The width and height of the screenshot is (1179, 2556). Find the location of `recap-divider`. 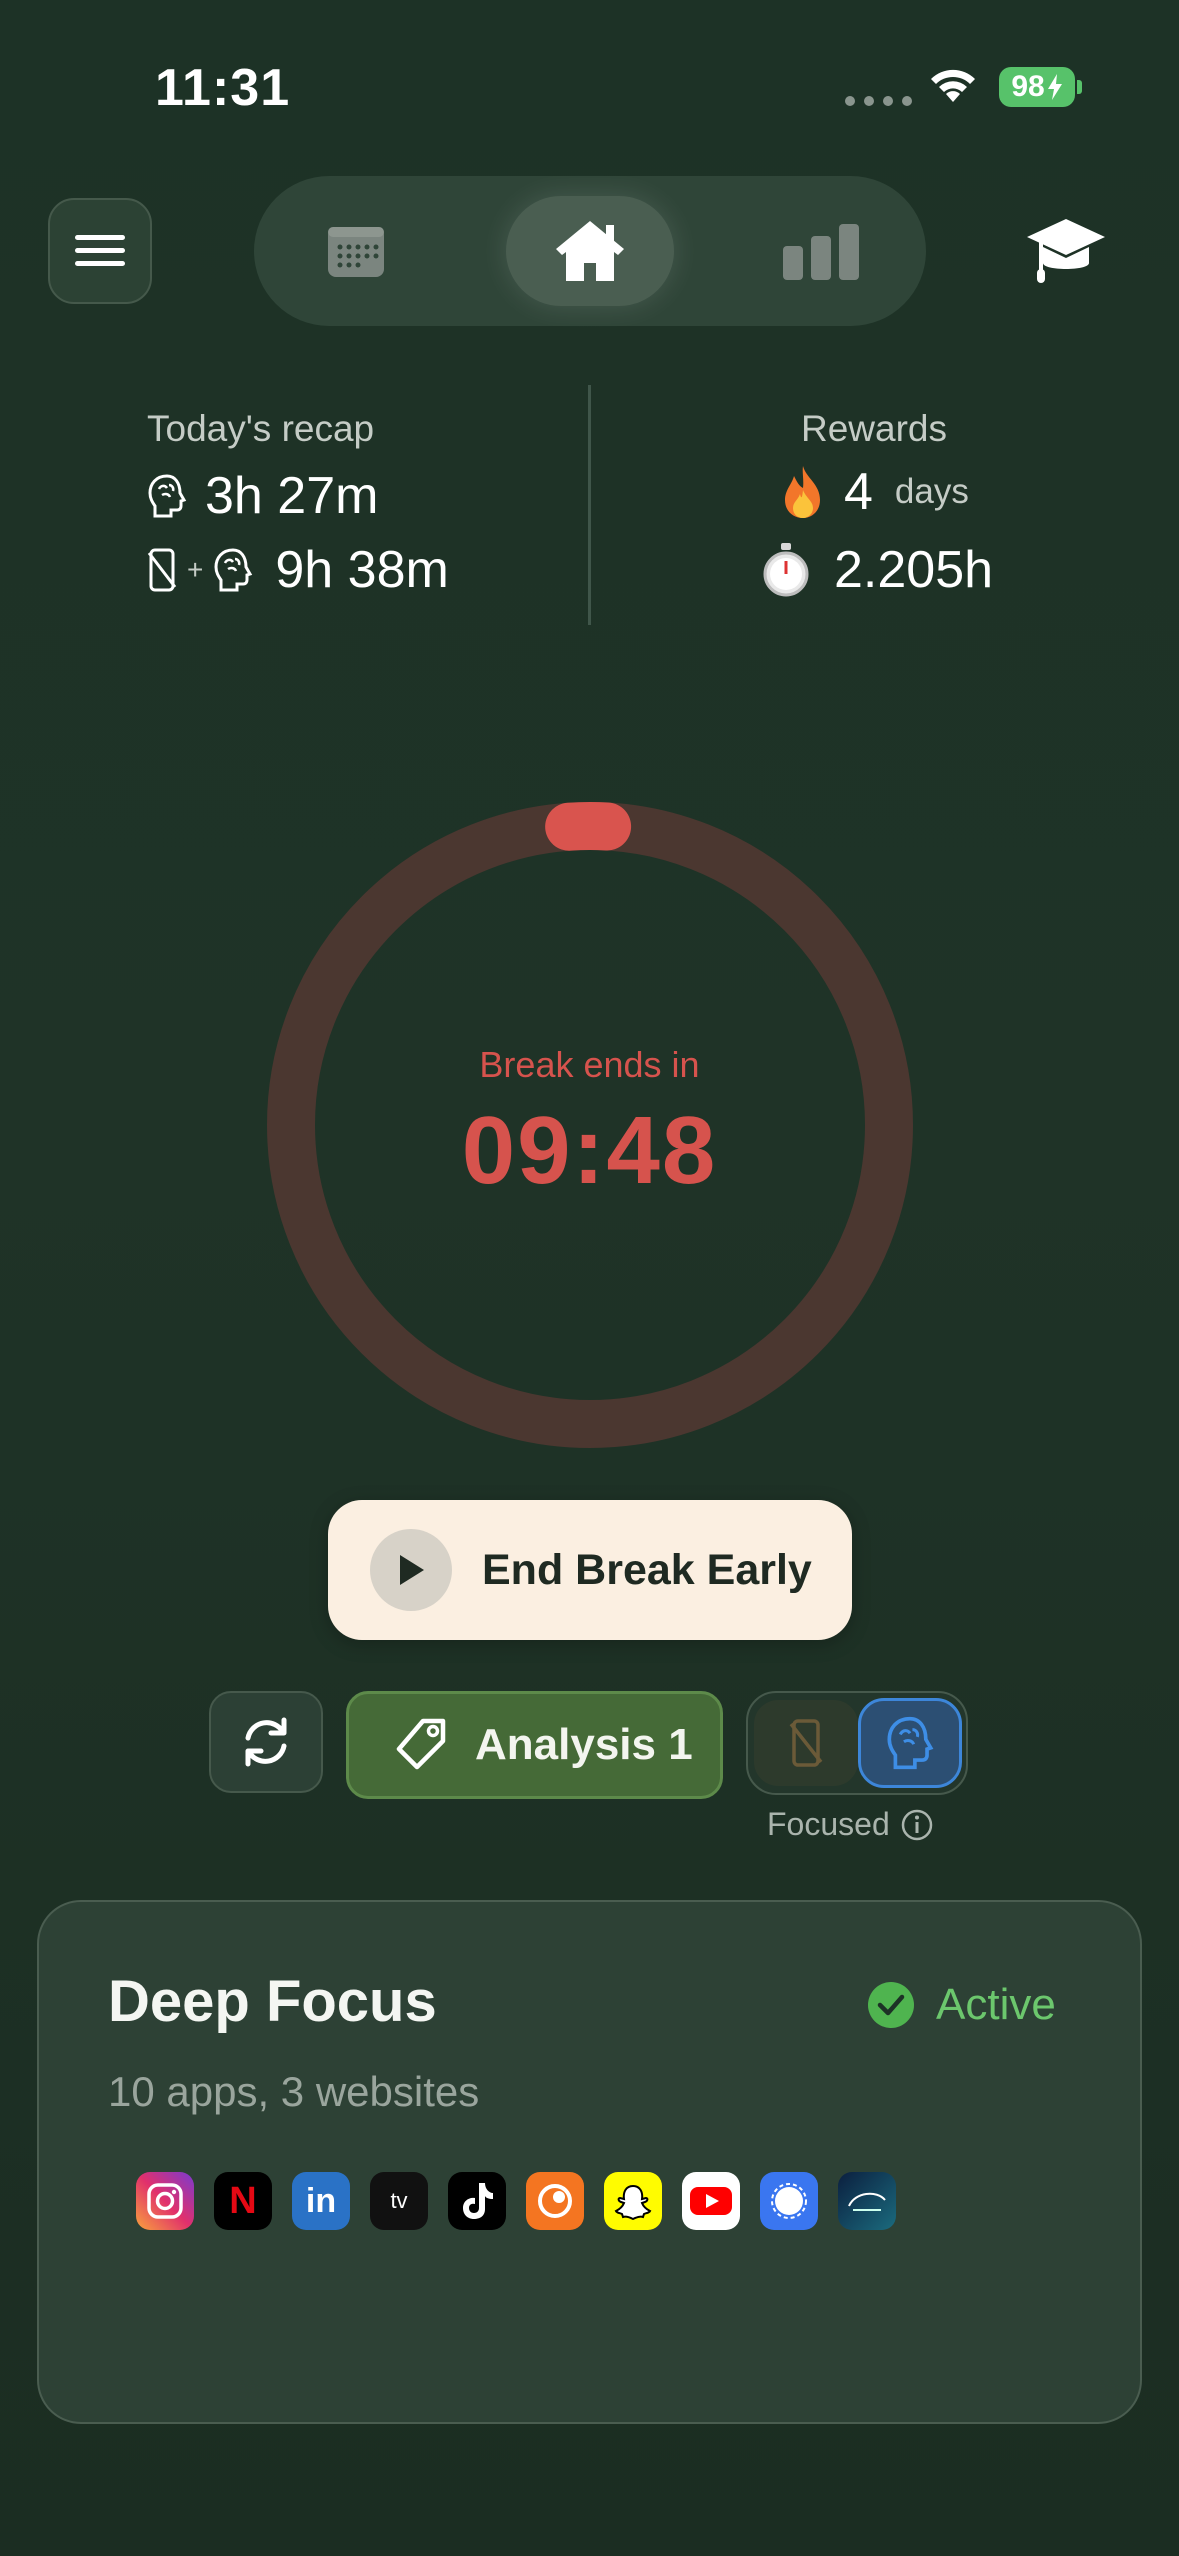

recap-divider is located at coordinates (589, 505).